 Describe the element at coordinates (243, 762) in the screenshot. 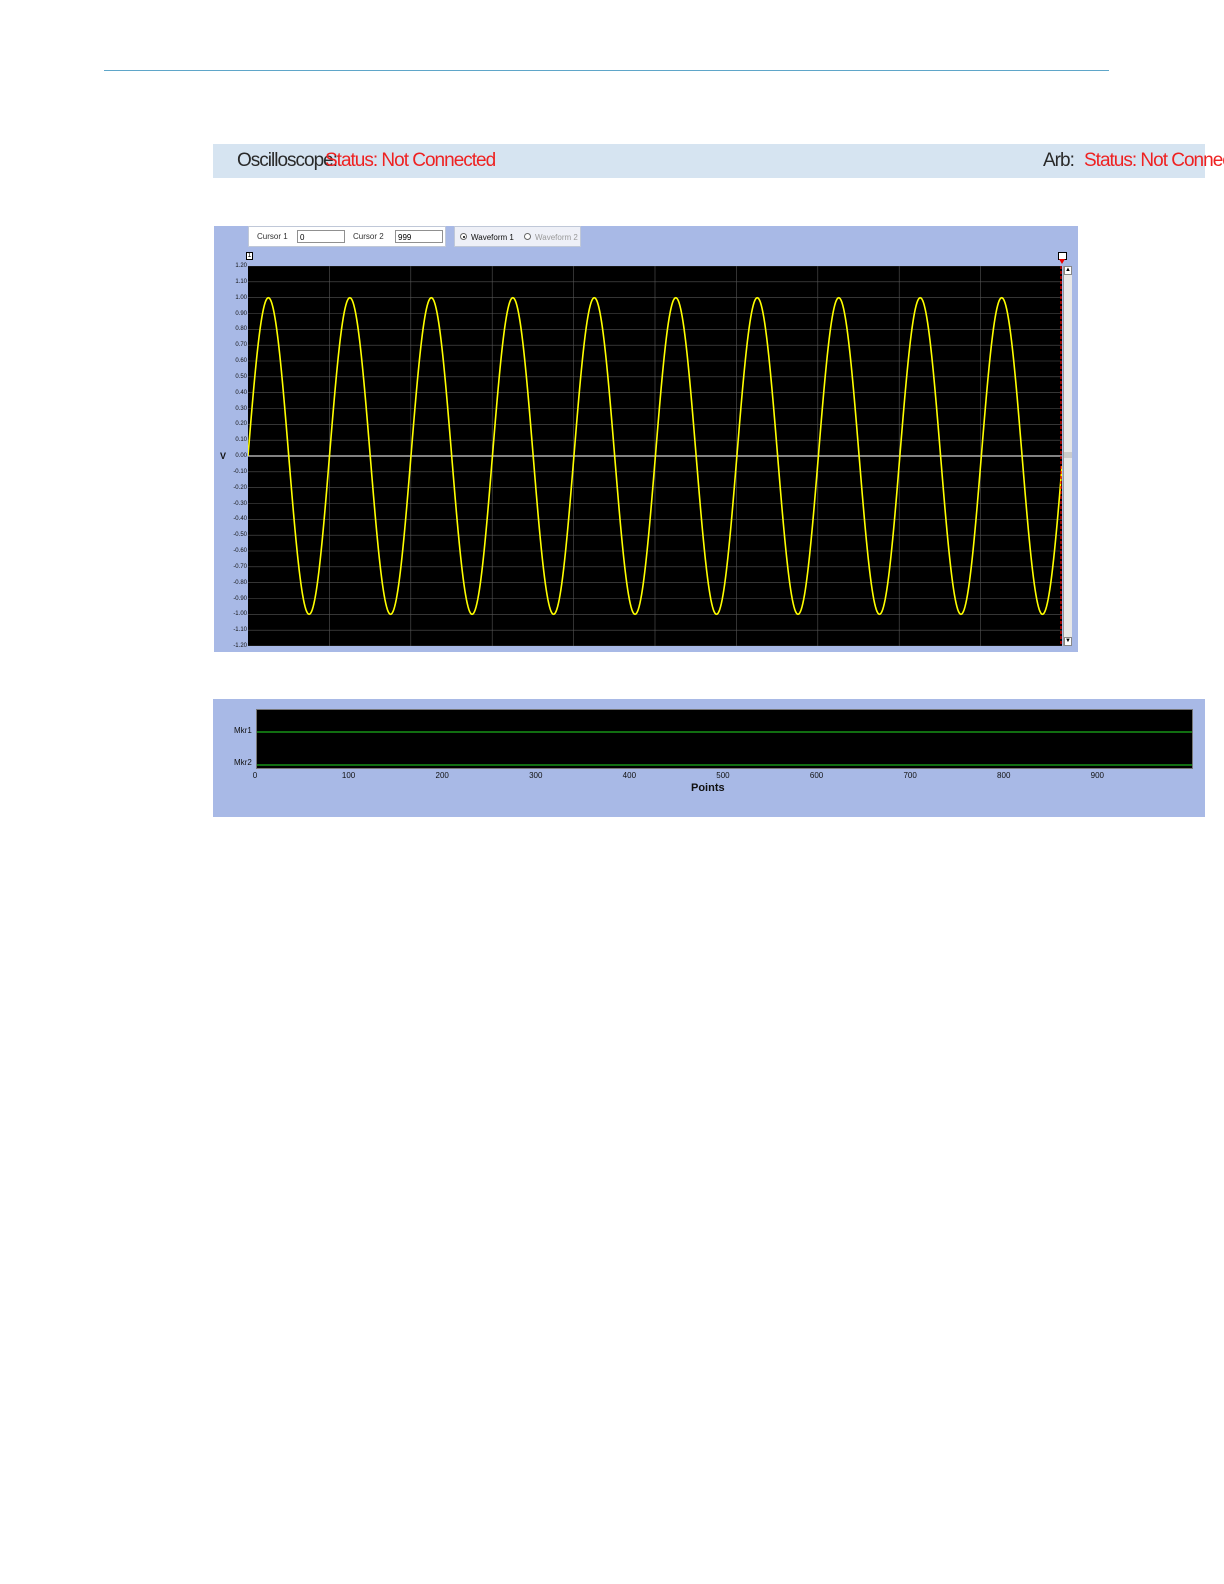

I see `mkr2-label: Mkr2` at that location.